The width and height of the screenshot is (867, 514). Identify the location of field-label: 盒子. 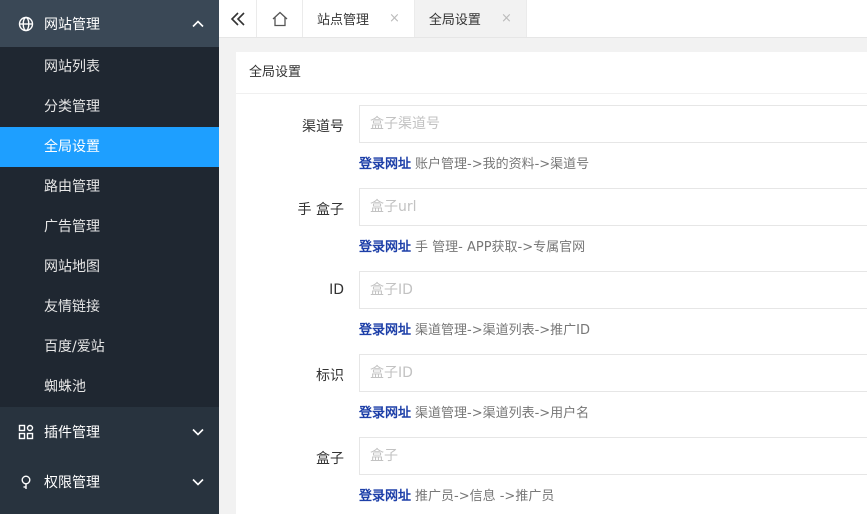
(330, 459).